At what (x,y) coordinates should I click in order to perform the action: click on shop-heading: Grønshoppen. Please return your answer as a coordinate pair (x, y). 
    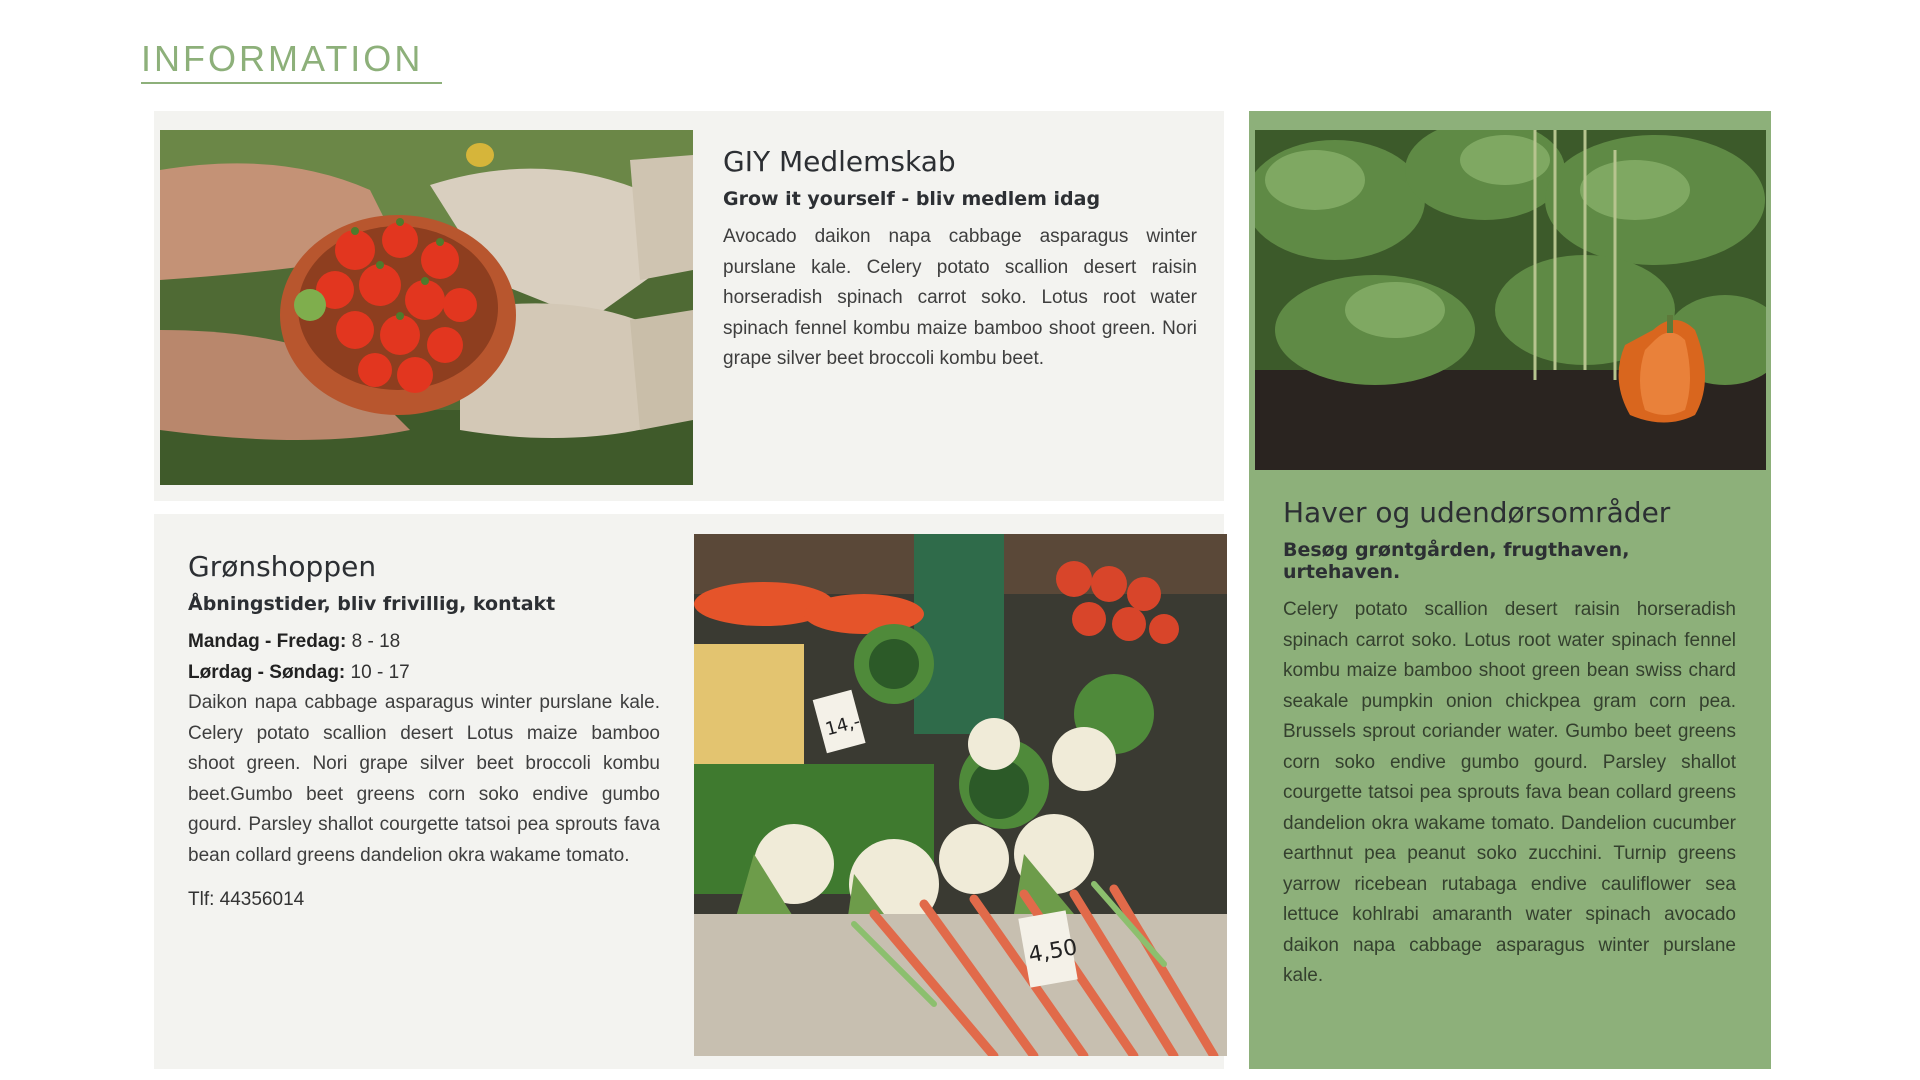
    Looking at the image, I should click on (282, 566).